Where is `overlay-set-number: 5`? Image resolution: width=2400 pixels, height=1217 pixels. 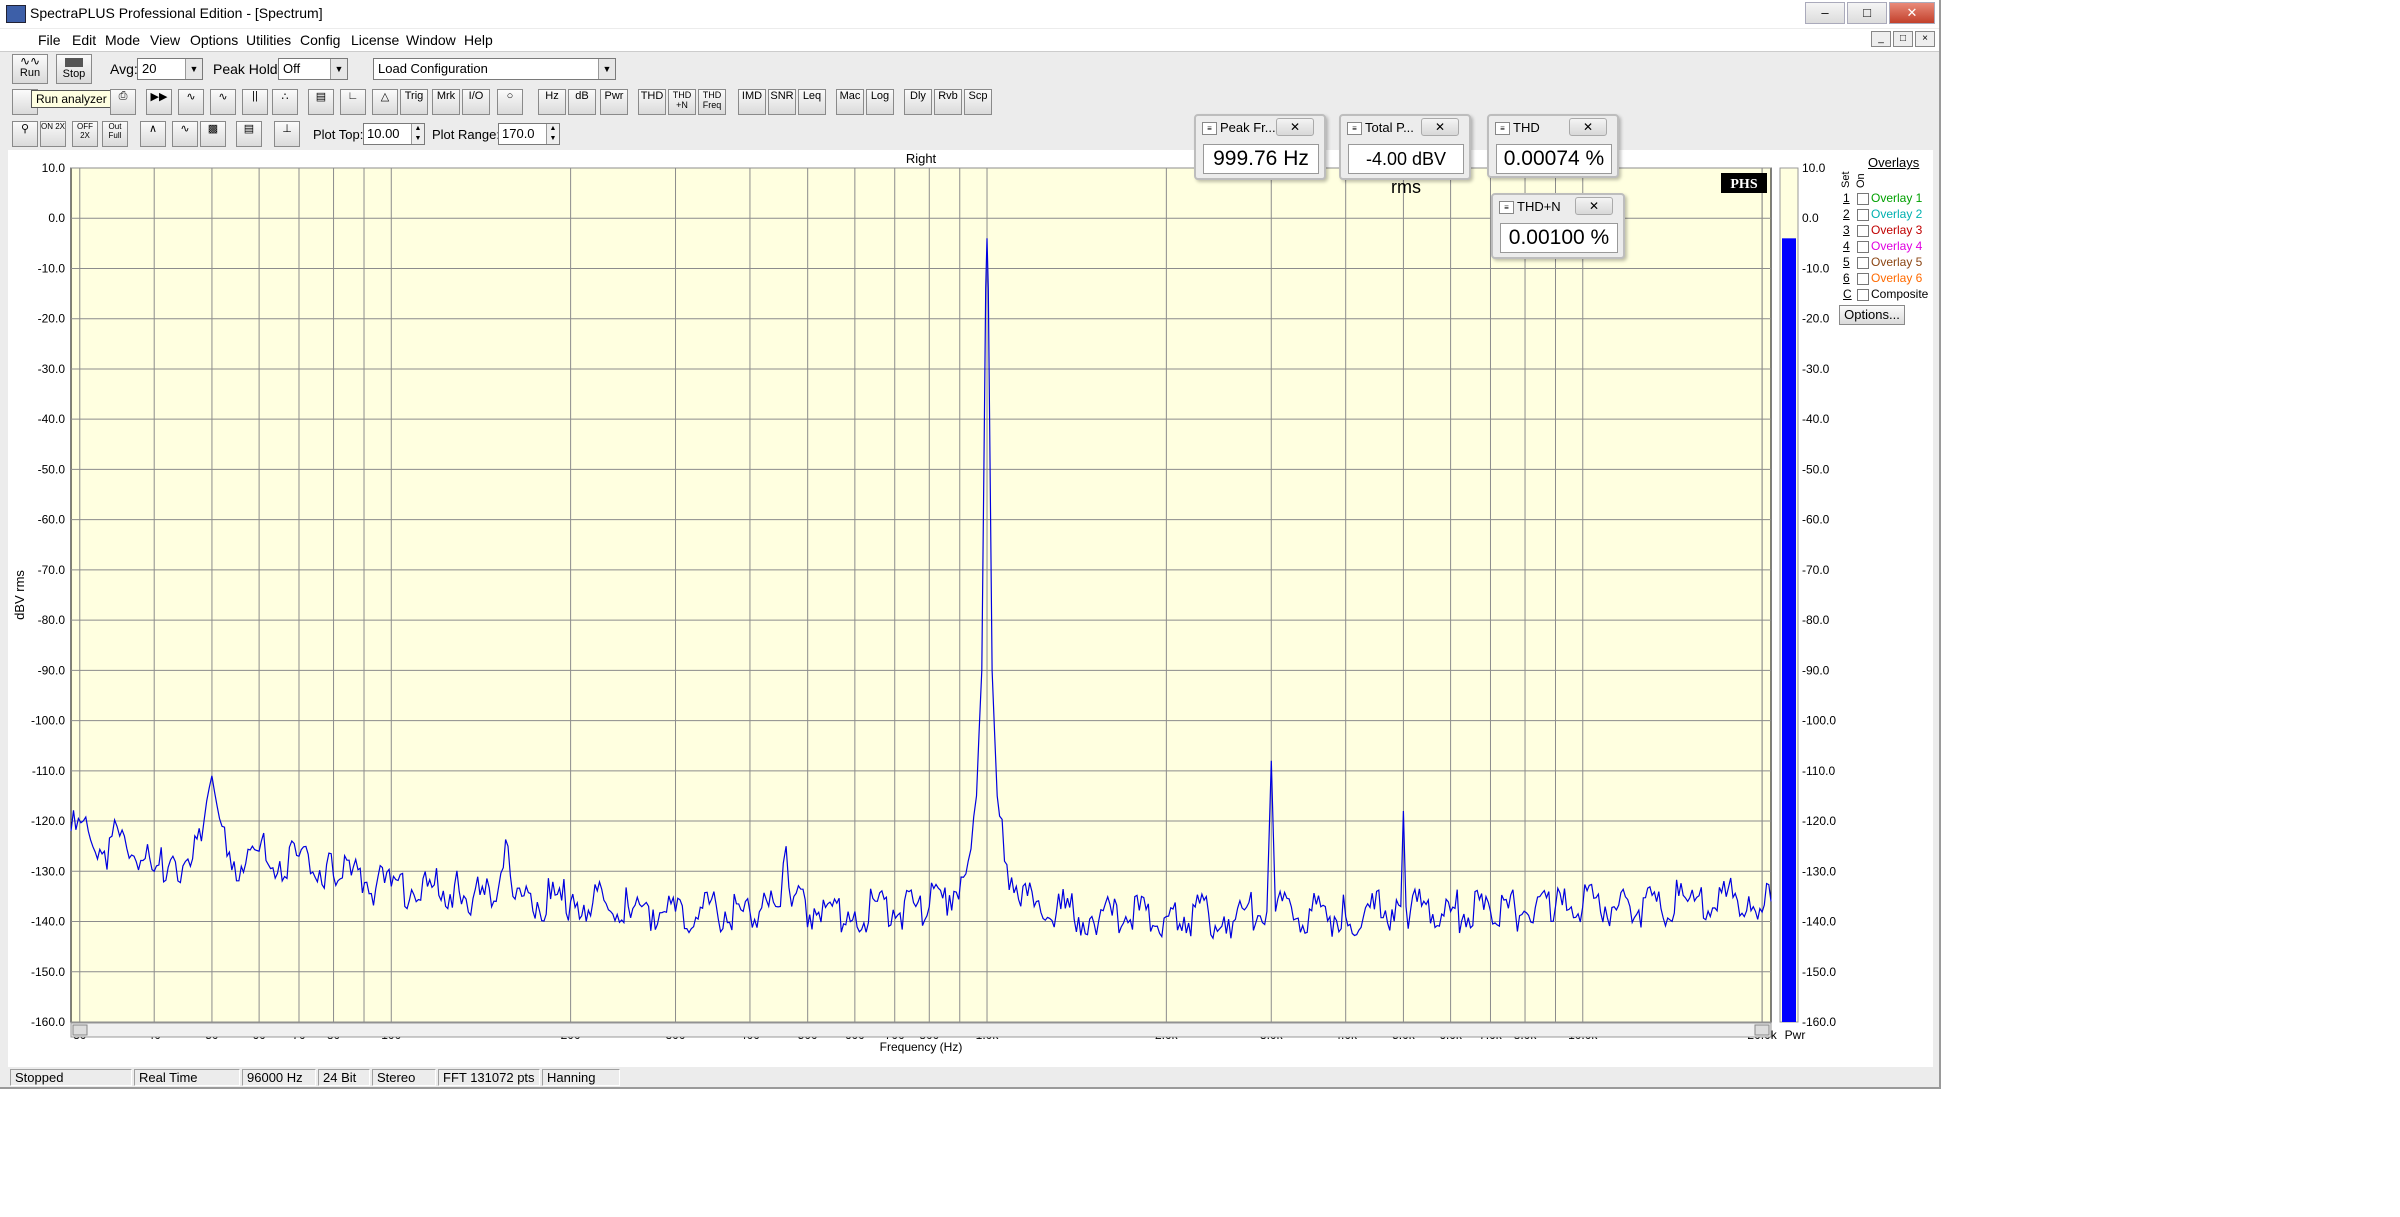 overlay-set-number: 5 is located at coordinates (1848, 262).